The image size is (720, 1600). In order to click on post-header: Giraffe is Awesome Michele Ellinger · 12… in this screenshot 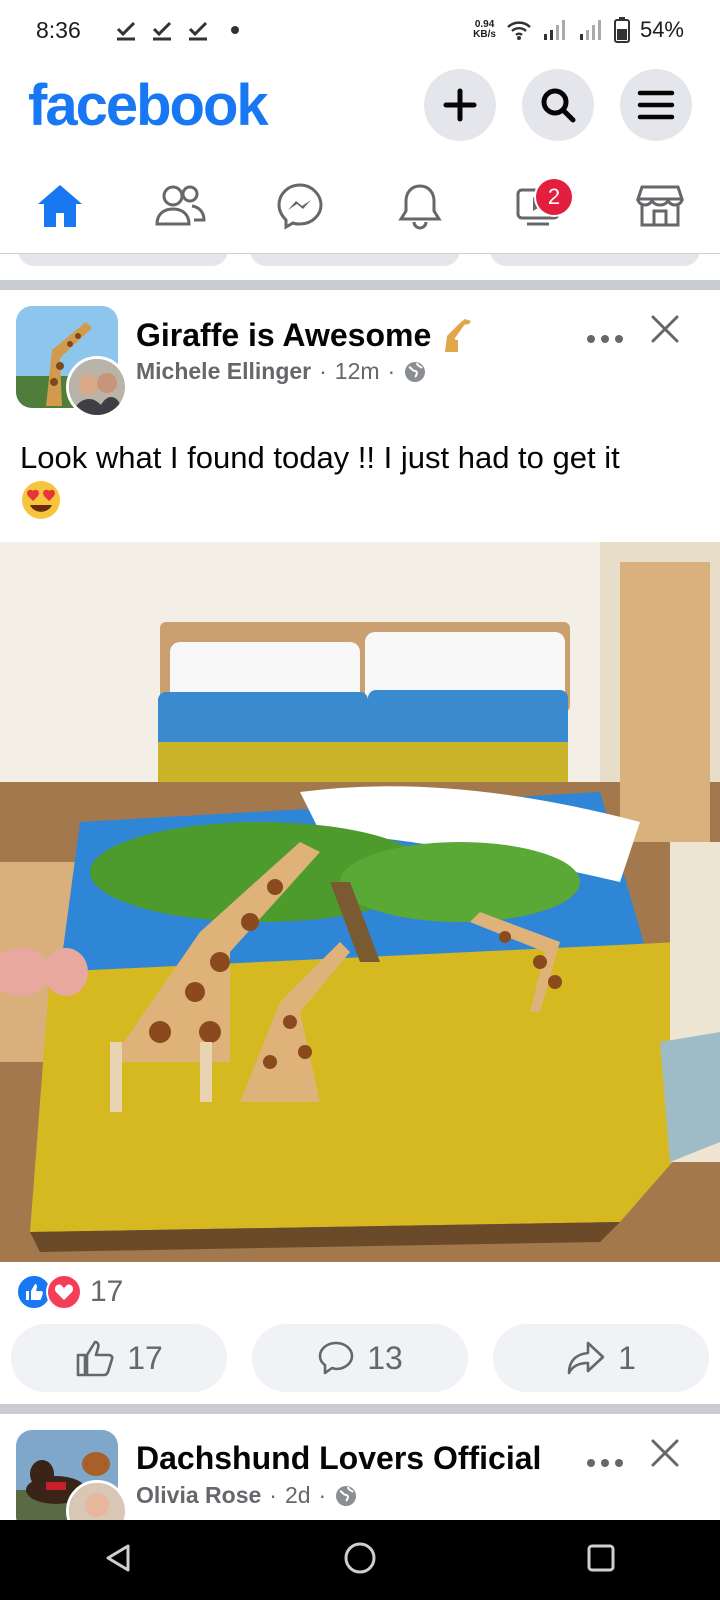, I will do `click(360, 358)`.